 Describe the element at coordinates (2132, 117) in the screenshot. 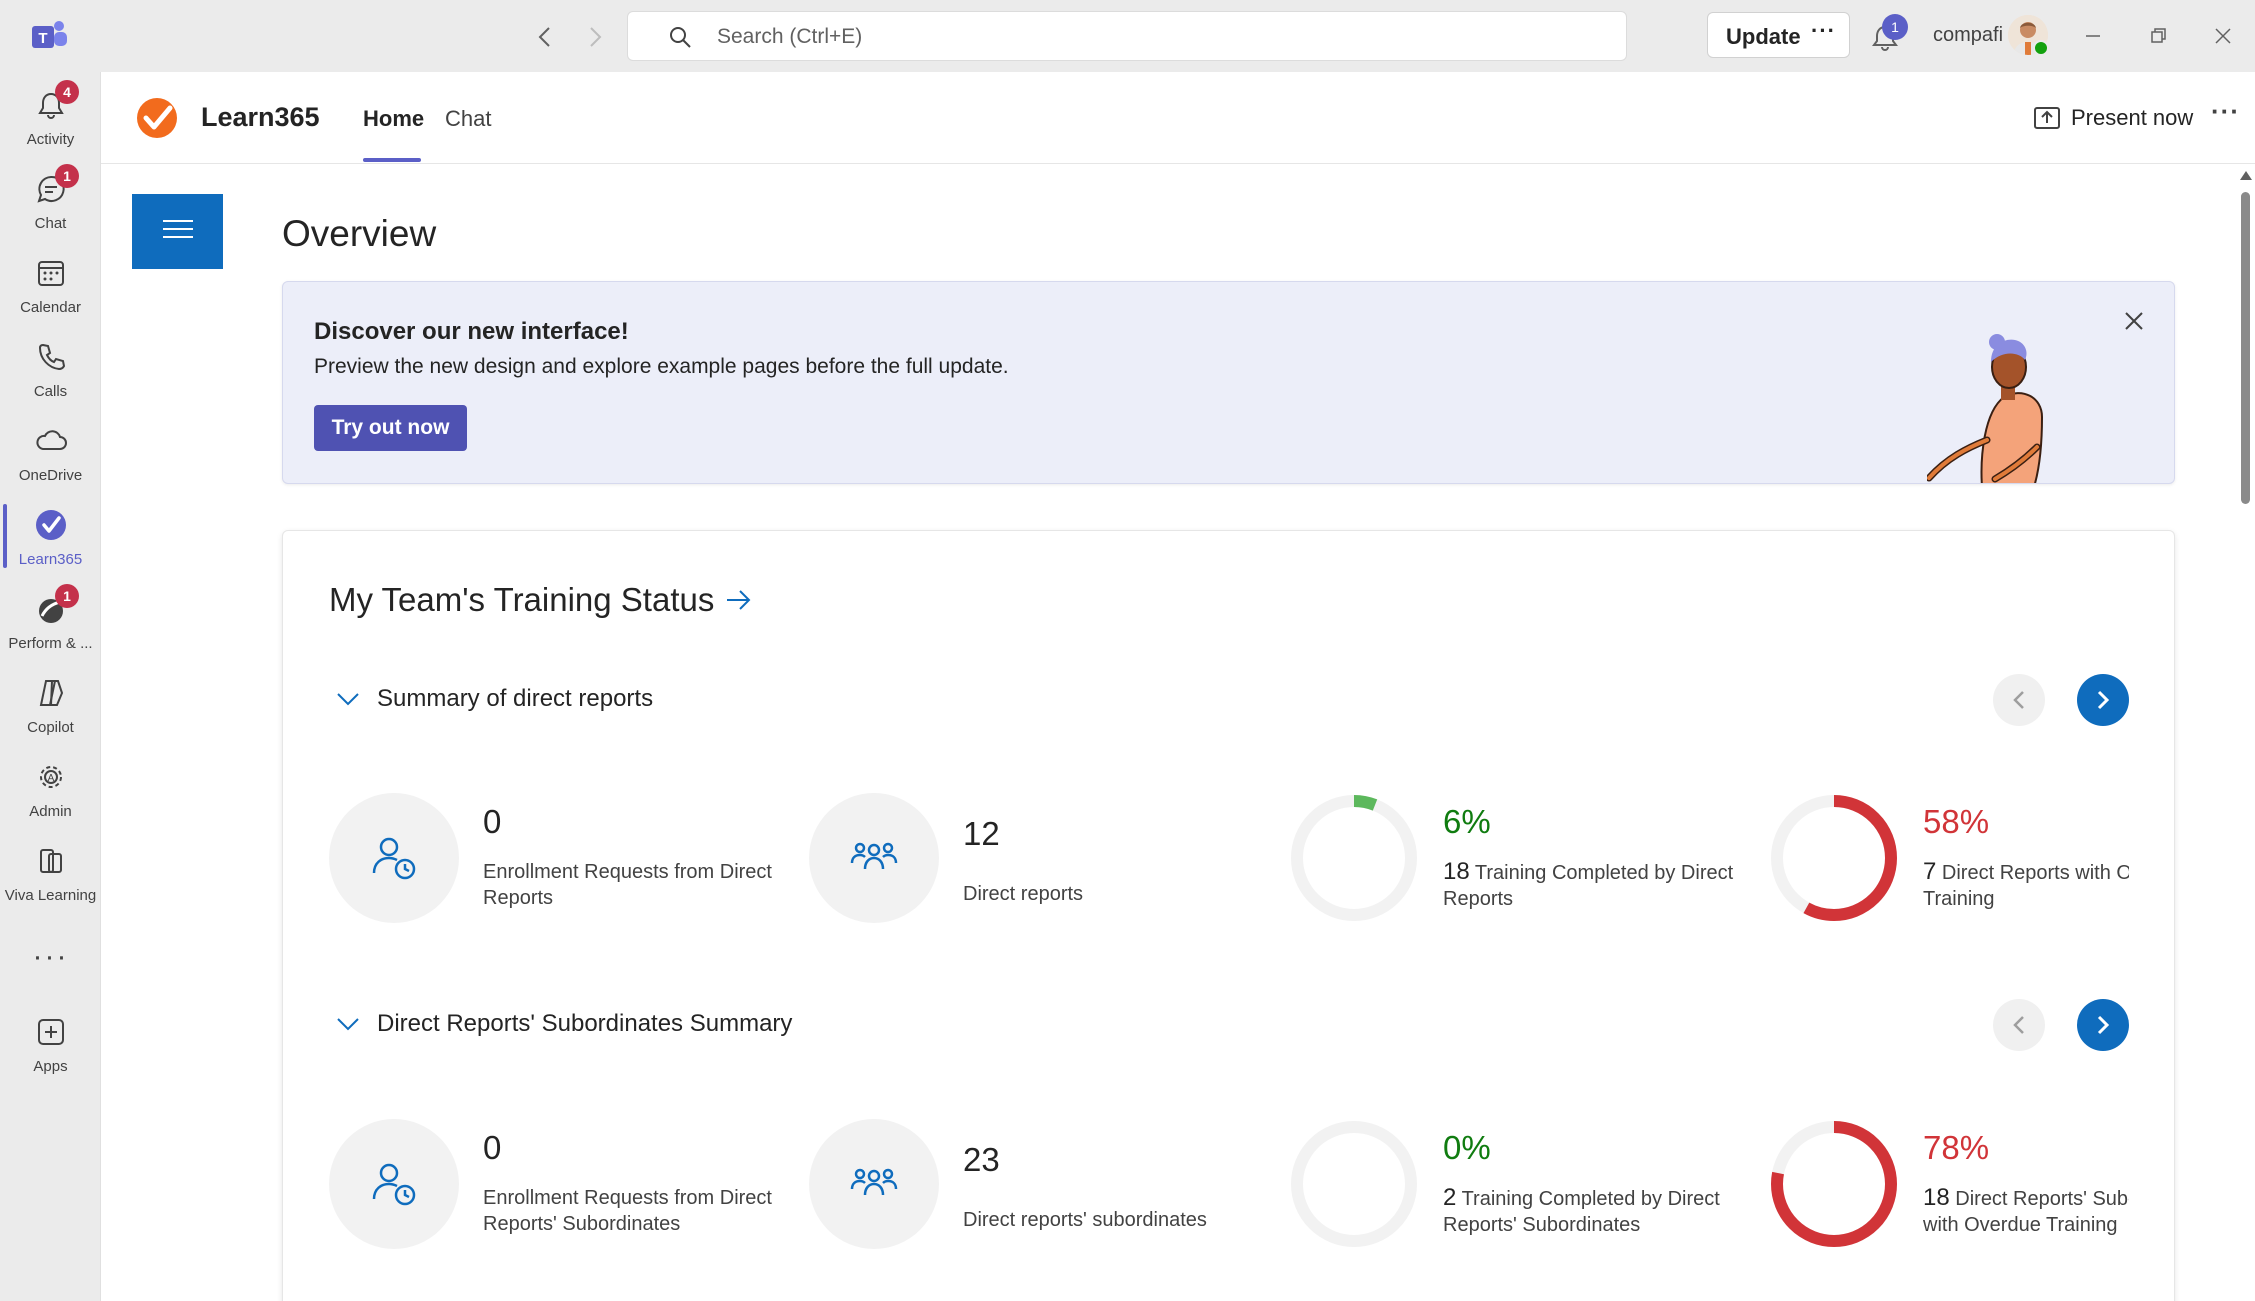

I see `present-now-label: Present now` at that location.